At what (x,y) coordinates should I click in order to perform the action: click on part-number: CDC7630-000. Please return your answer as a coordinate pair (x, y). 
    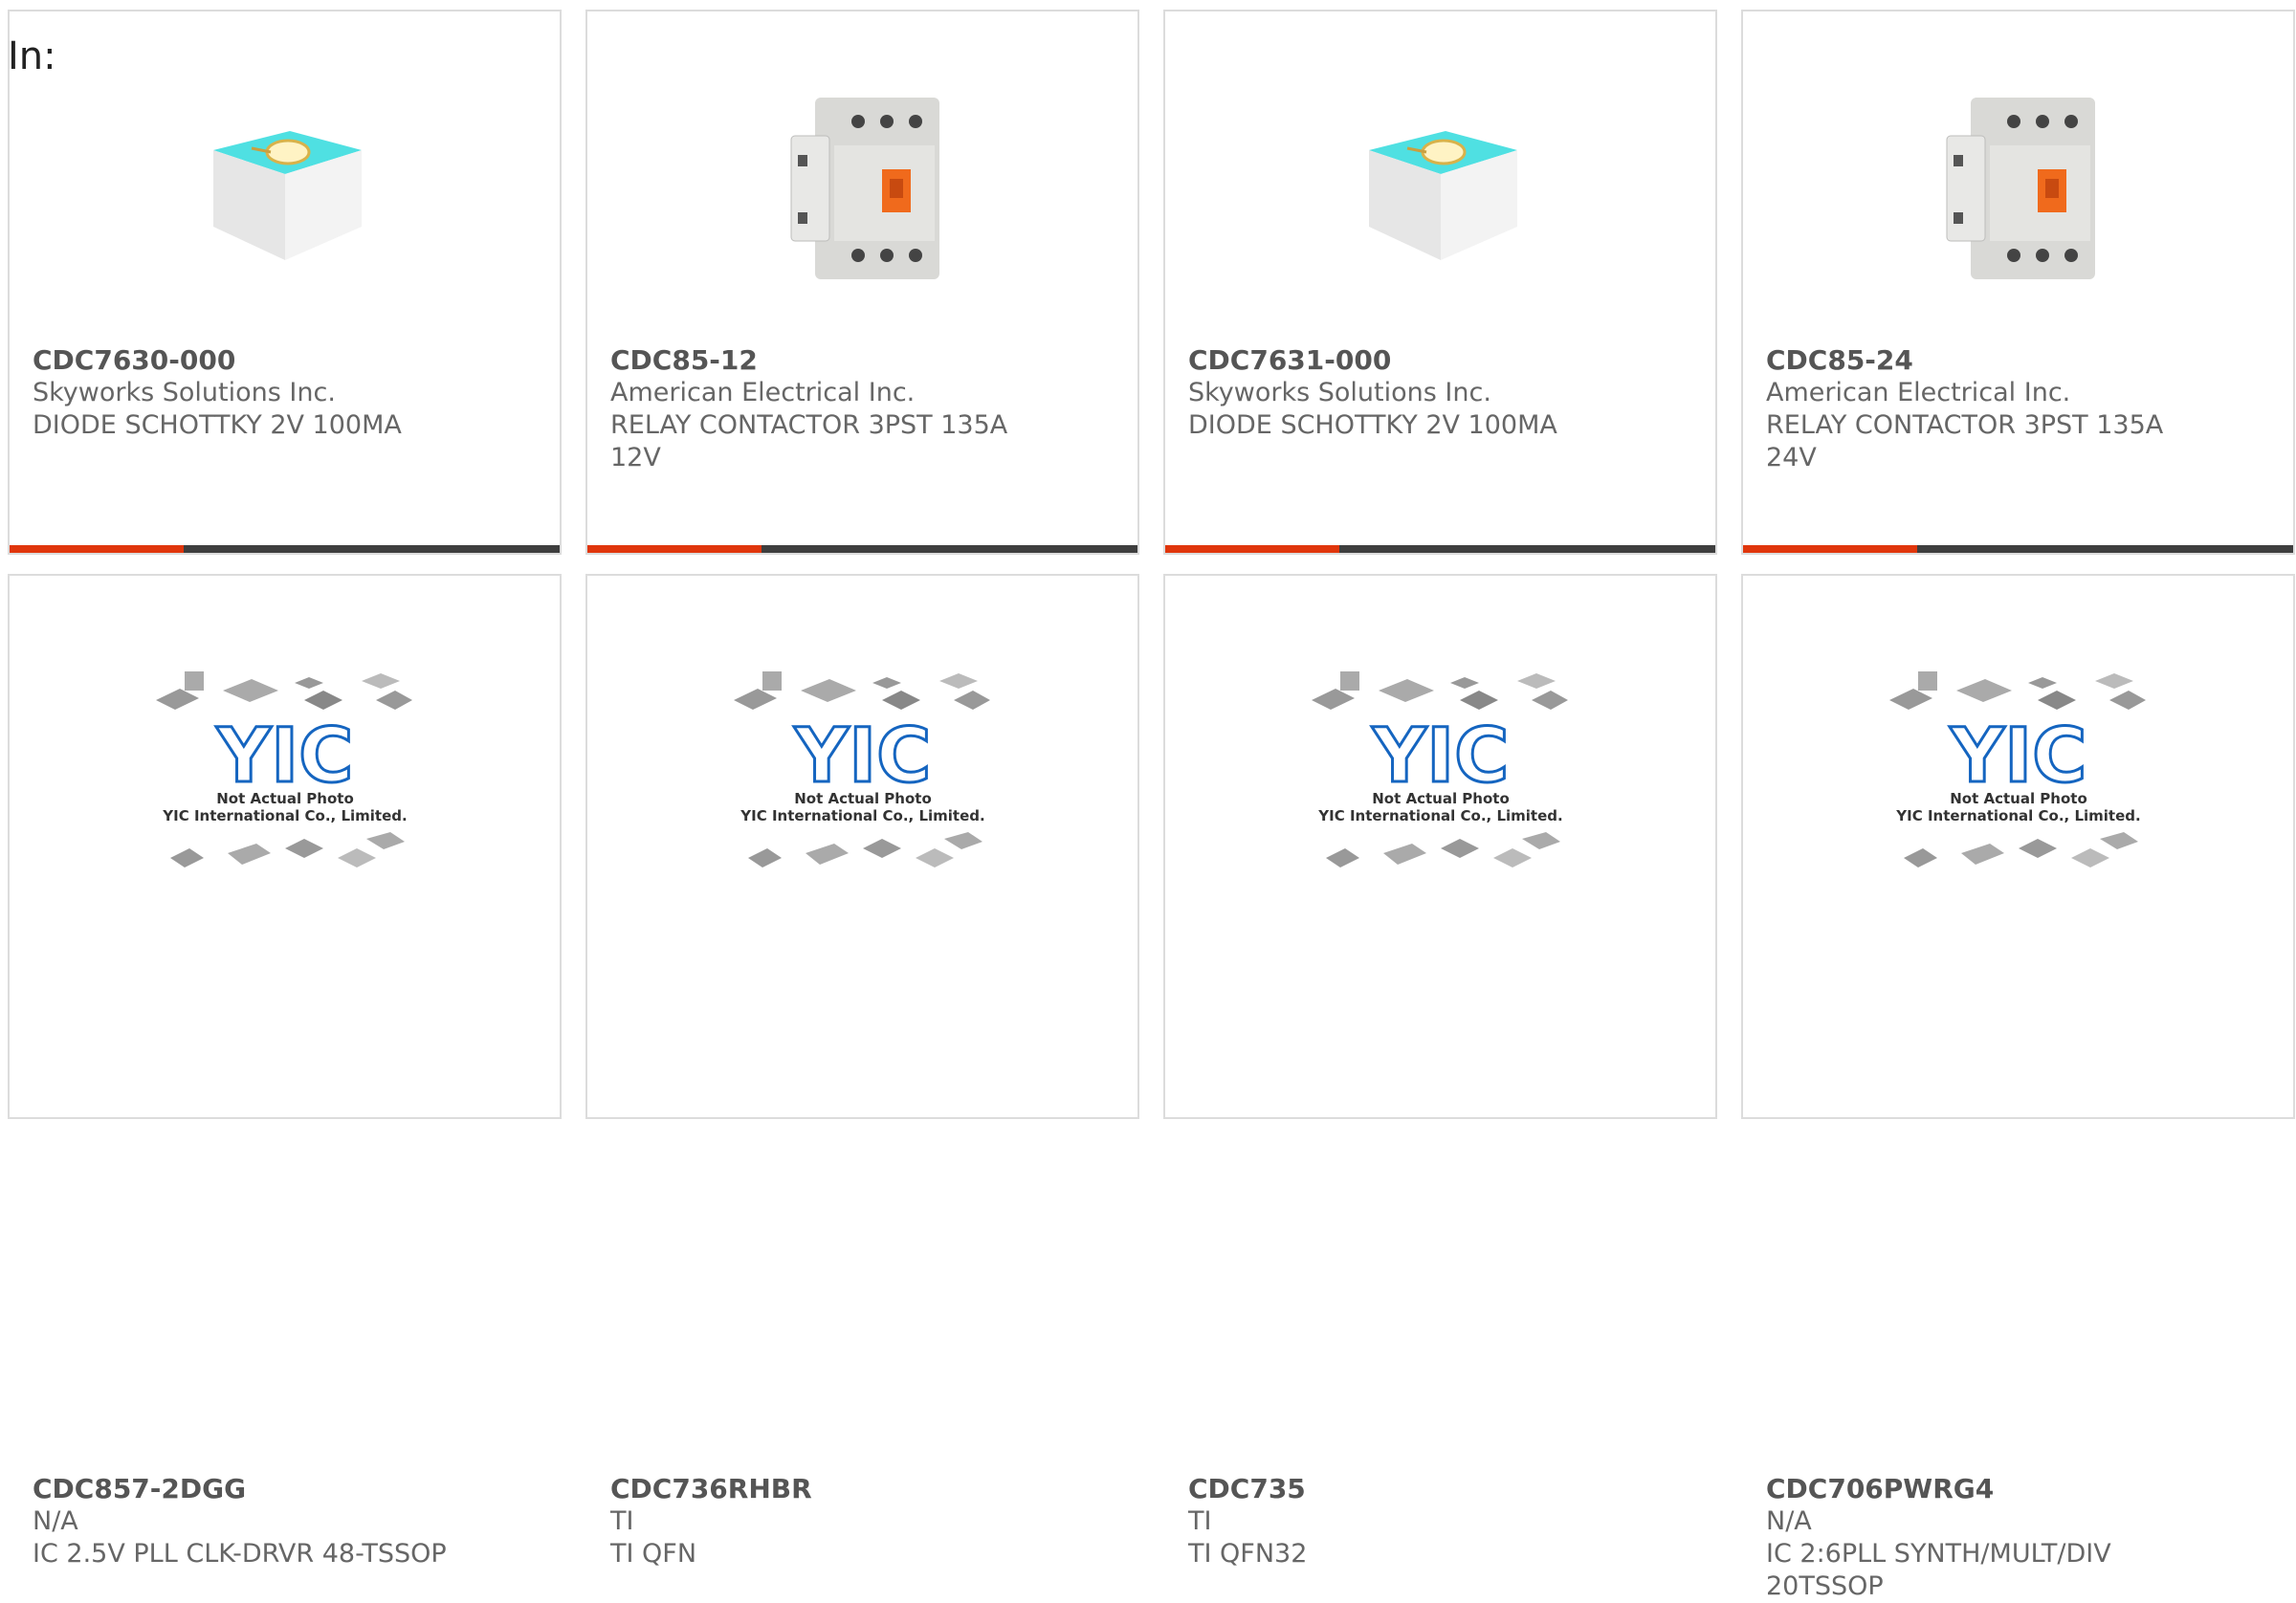
    Looking at the image, I should click on (285, 361).